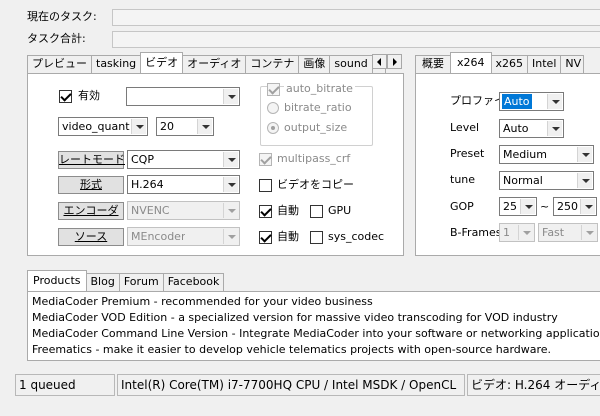 This screenshot has height=416, width=600. What do you see at coordinates (65, 96) in the screenshot?
I see `enabled-checkbox` at bounding box center [65, 96].